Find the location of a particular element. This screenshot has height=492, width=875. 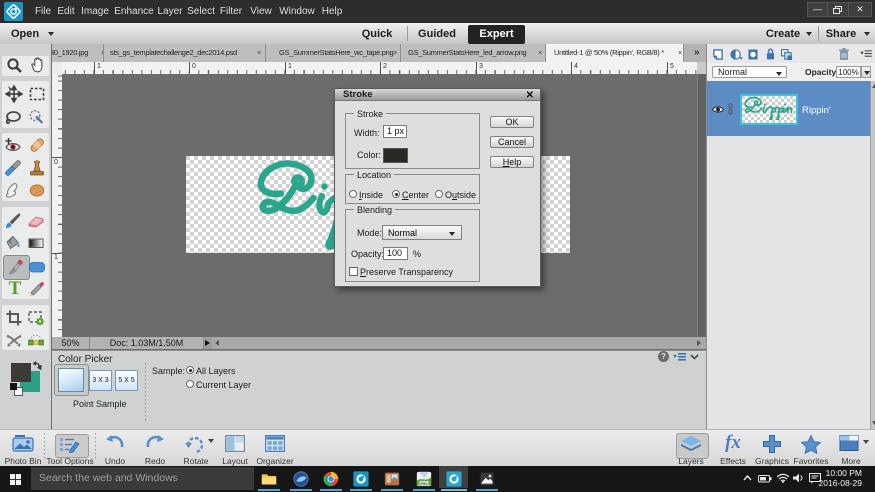

svg-text: Maps is located at coordinates (424, 483).